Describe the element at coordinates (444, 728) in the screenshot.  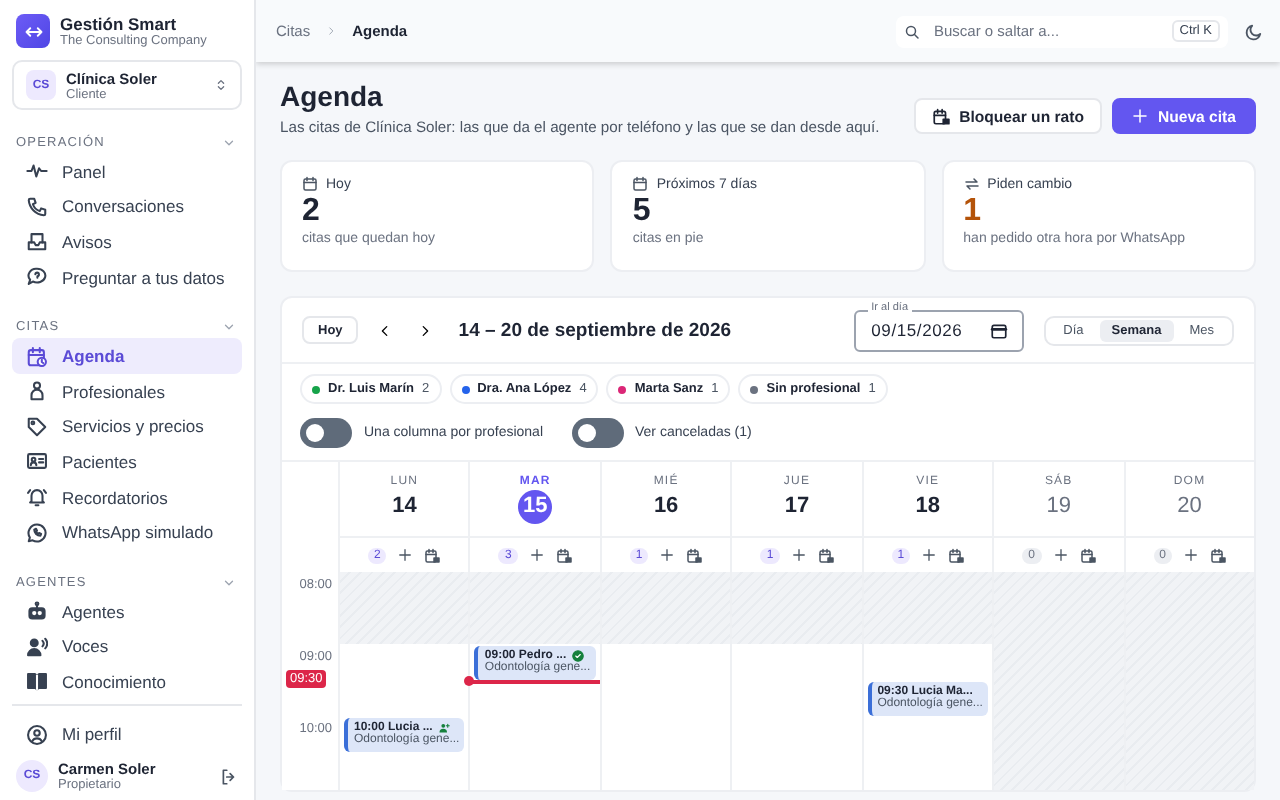
I see `person-plus-icon` at that location.